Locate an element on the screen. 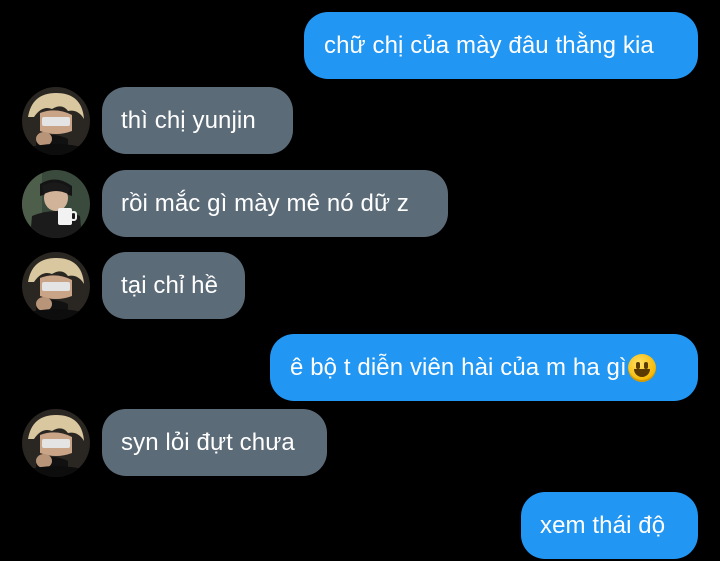 The image size is (720, 561). message-bubble-incoming: tại chỉ hề is located at coordinates (173, 285).